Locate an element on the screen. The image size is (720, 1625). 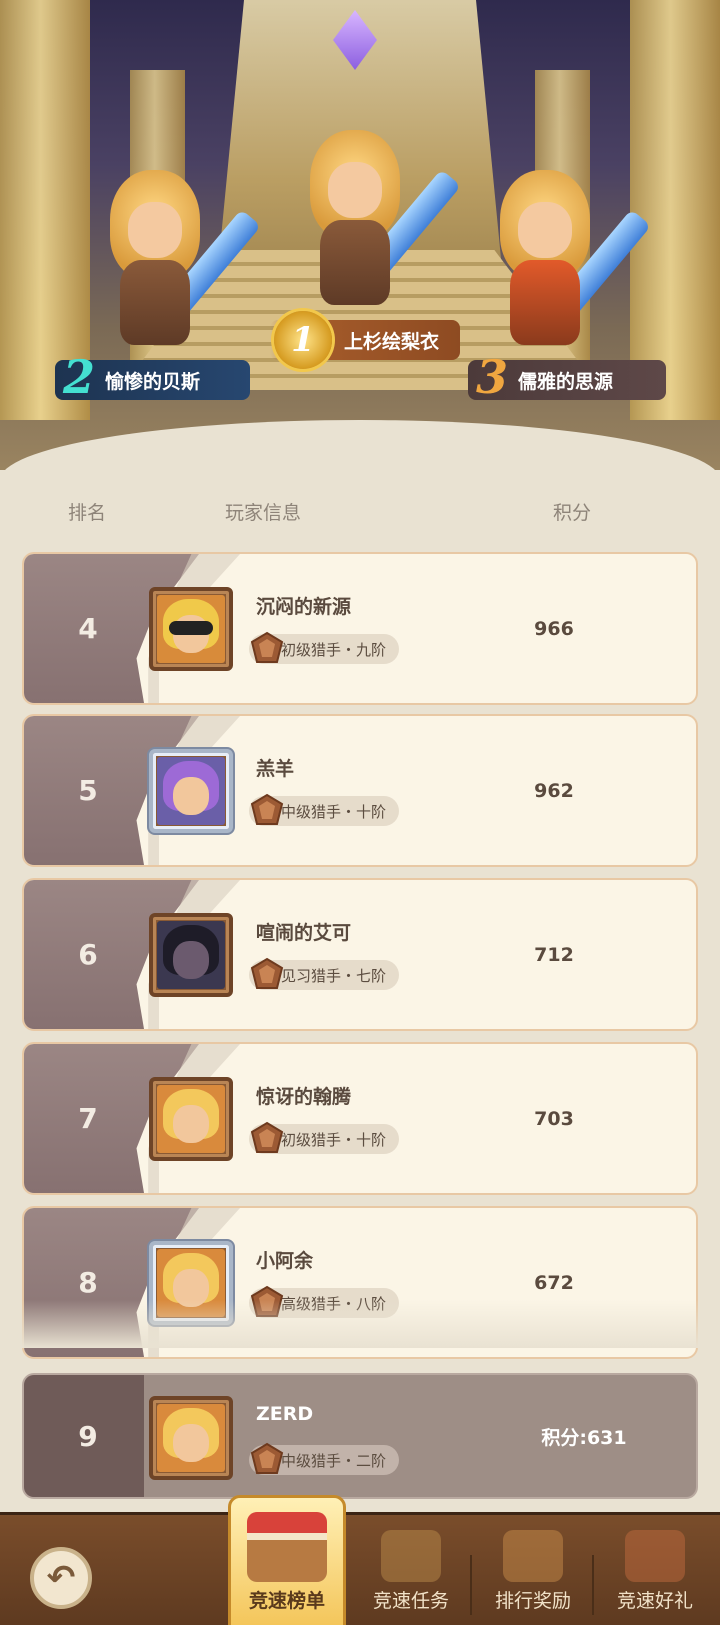
player-name: 沉闷的新源 is located at coordinates (304, 607).